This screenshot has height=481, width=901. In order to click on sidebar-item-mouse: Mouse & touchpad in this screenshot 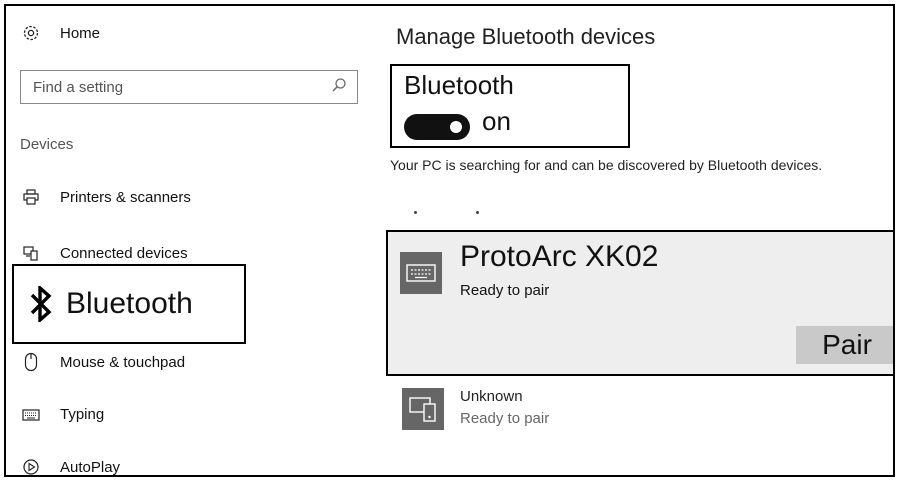, I will do `click(102, 362)`.